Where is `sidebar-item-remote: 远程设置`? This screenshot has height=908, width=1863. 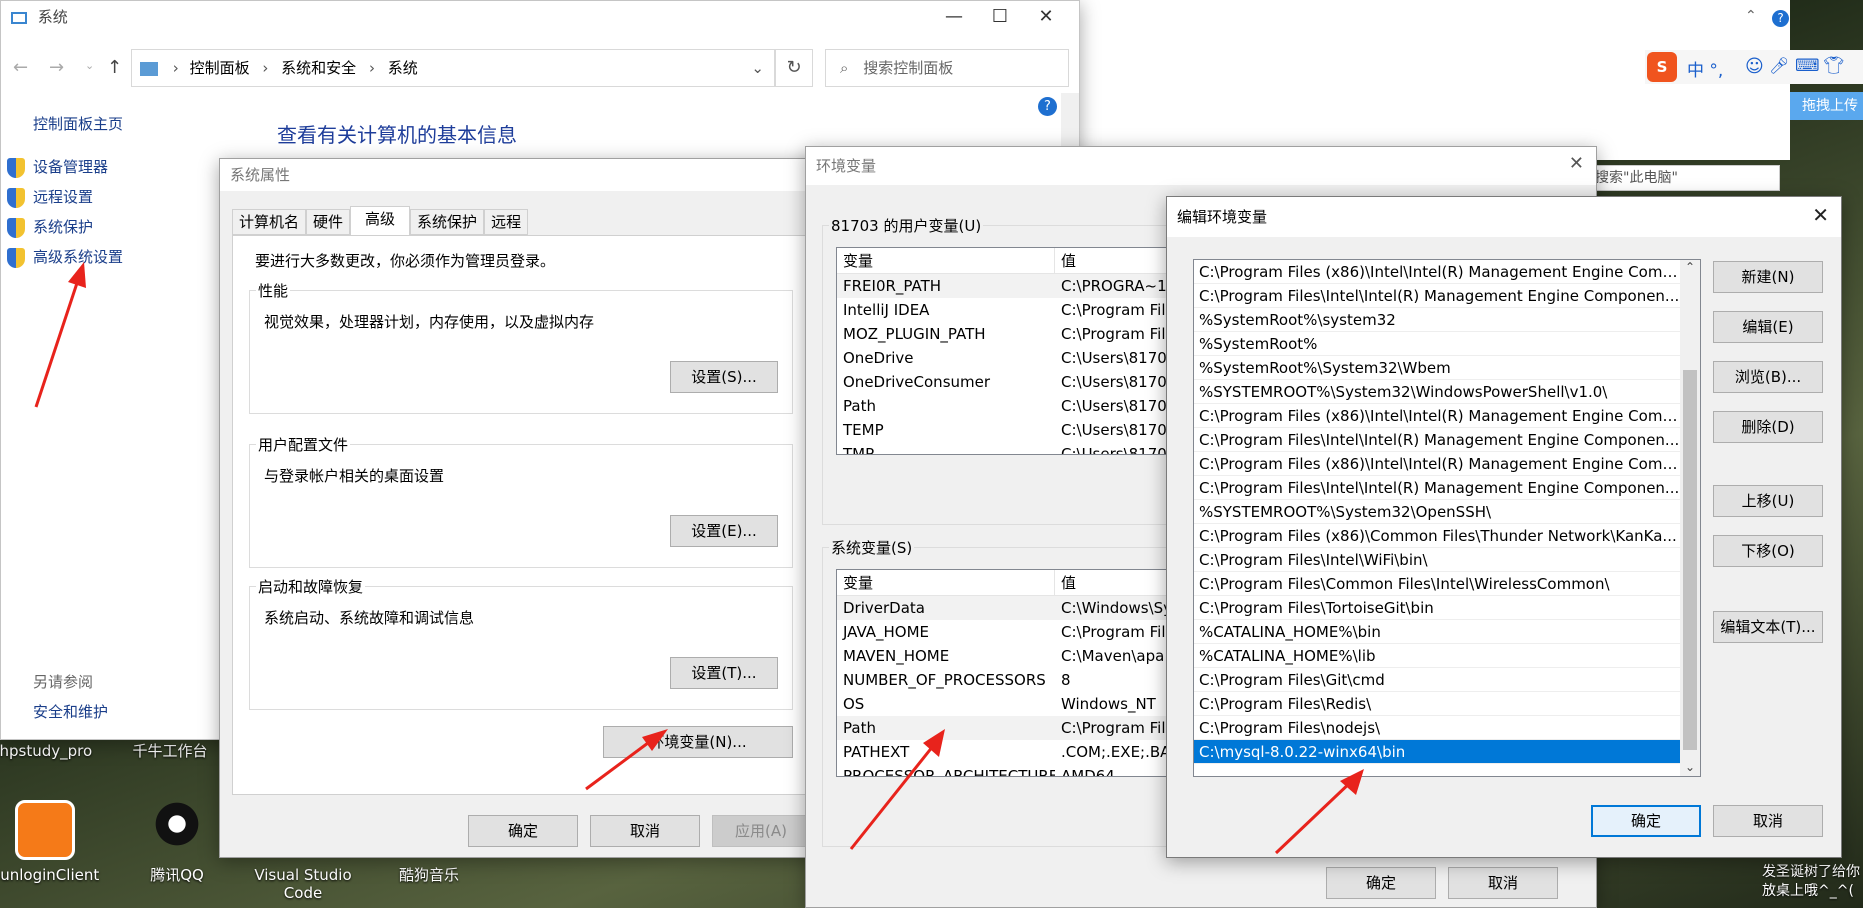 sidebar-item-remote: 远程设置 is located at coordinates (50, 197).